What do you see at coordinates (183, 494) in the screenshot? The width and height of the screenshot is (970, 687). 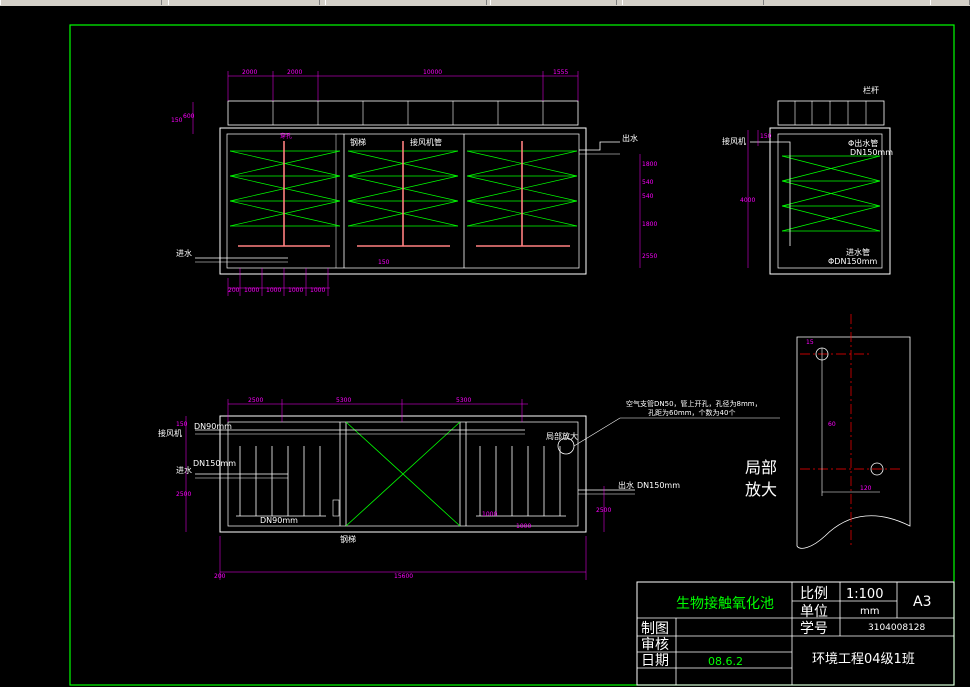 I see `plan-dim-left-2: 2500` at bounding box center [183, 494].